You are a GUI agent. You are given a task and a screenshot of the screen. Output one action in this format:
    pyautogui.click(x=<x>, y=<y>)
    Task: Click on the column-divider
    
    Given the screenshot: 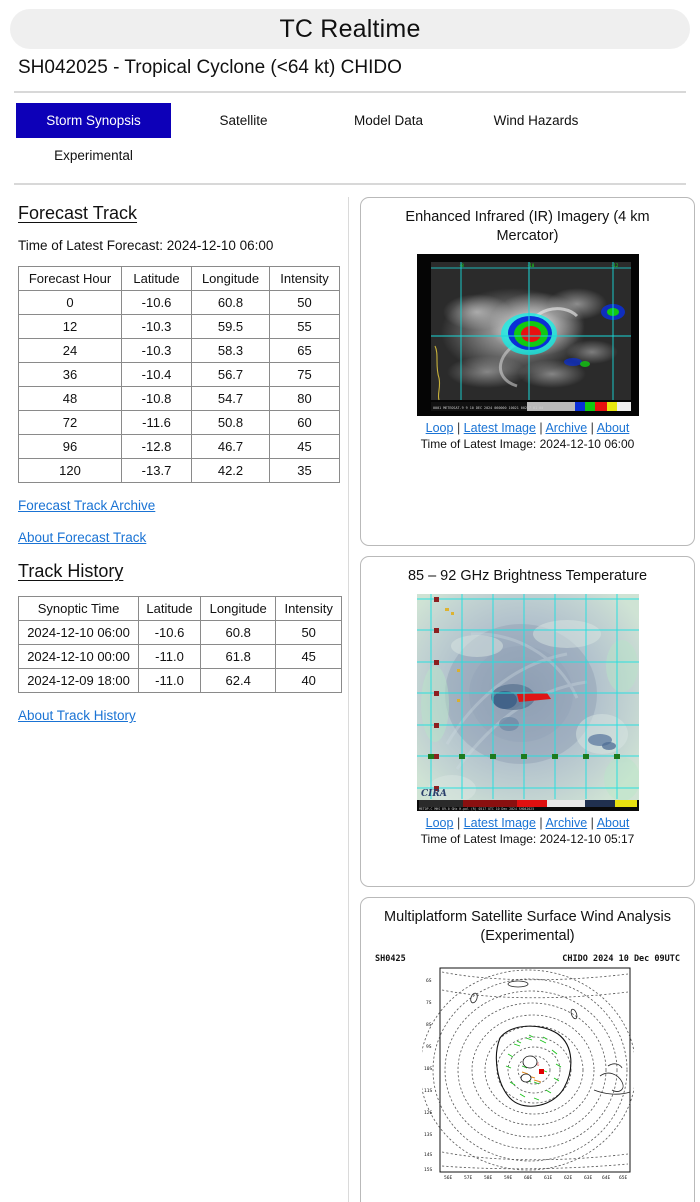 What is the action you would take?
    pyautogui.click(x=348, y=699)
    